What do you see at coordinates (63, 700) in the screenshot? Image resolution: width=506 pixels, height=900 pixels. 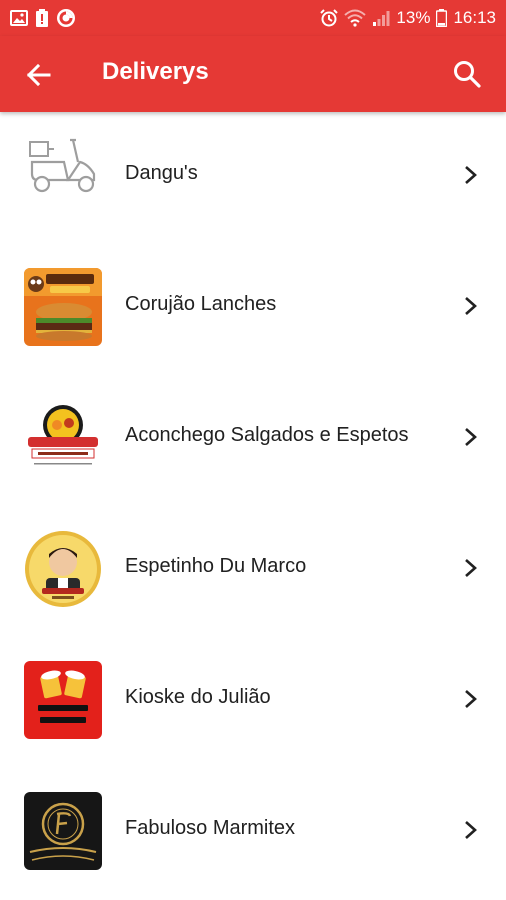 I see `beer-mugs-logo` at bounding box center [63, 700].